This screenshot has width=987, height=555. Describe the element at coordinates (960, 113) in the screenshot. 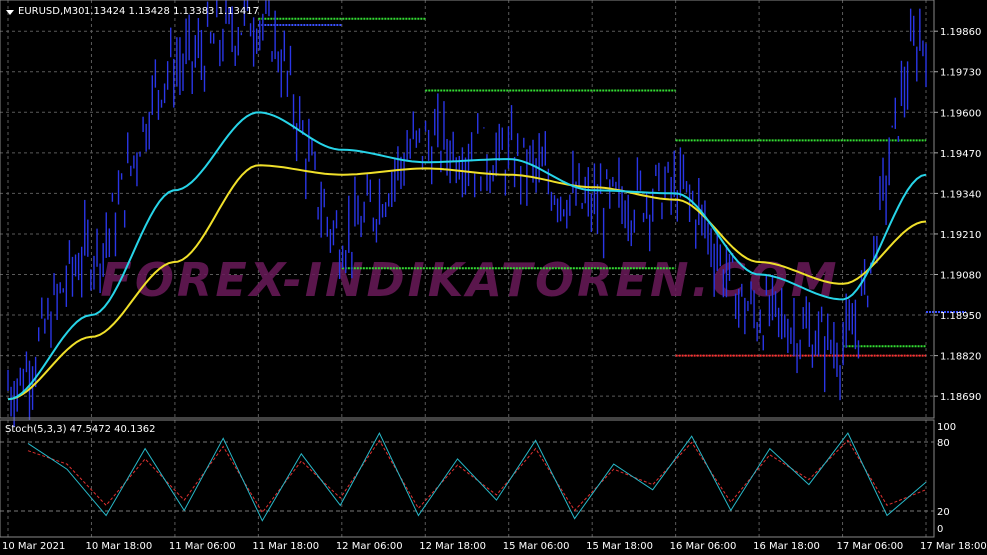

I see `price-tick: 1.19600` at that location.